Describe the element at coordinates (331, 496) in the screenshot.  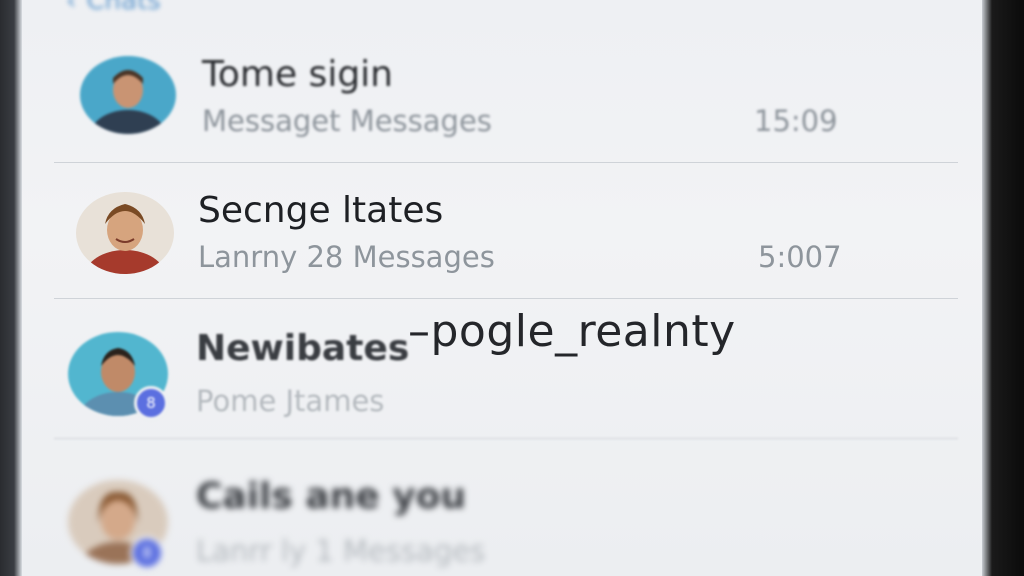
I see `conversation-name: Cails ane you` at that location.